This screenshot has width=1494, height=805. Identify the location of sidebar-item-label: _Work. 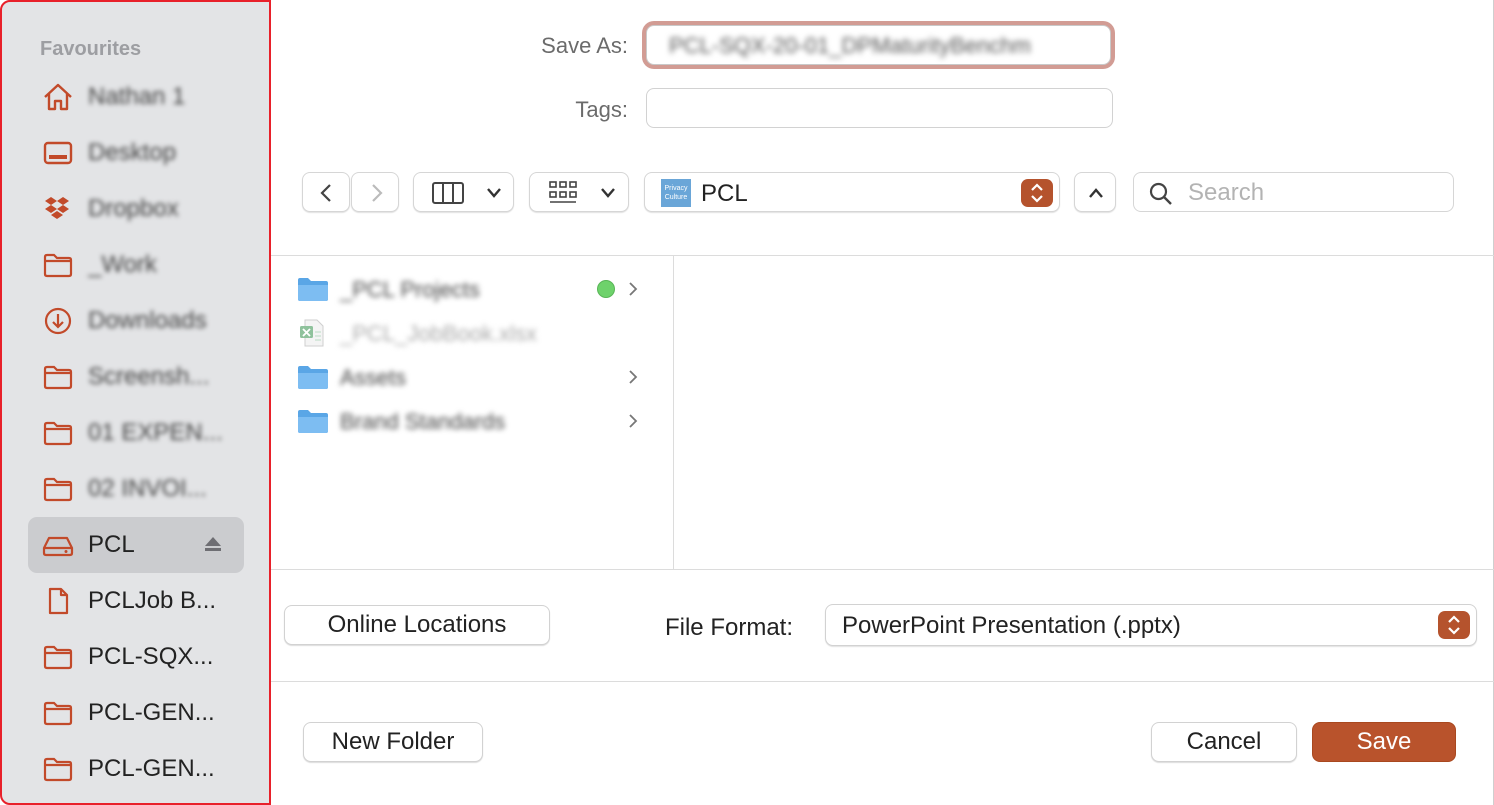
(122, 264).